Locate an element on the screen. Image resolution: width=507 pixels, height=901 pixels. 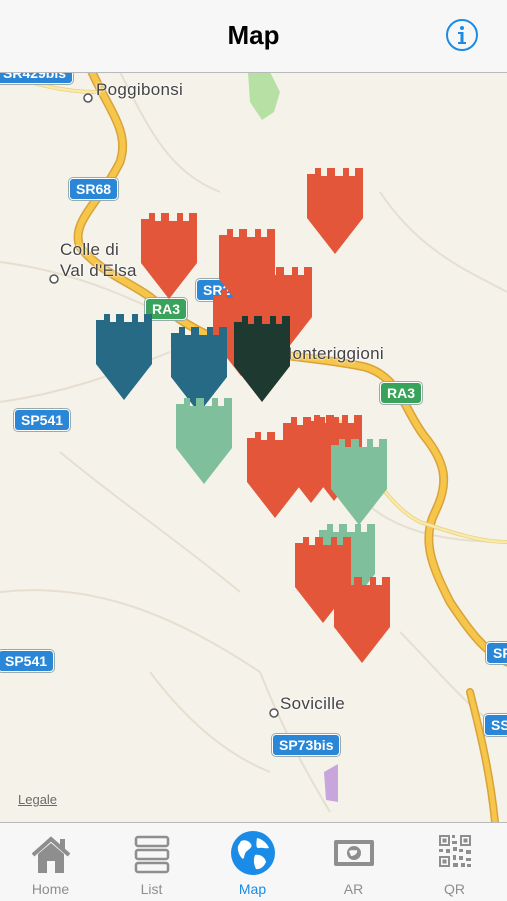
globe-icon is located at coordinates (252, 853).